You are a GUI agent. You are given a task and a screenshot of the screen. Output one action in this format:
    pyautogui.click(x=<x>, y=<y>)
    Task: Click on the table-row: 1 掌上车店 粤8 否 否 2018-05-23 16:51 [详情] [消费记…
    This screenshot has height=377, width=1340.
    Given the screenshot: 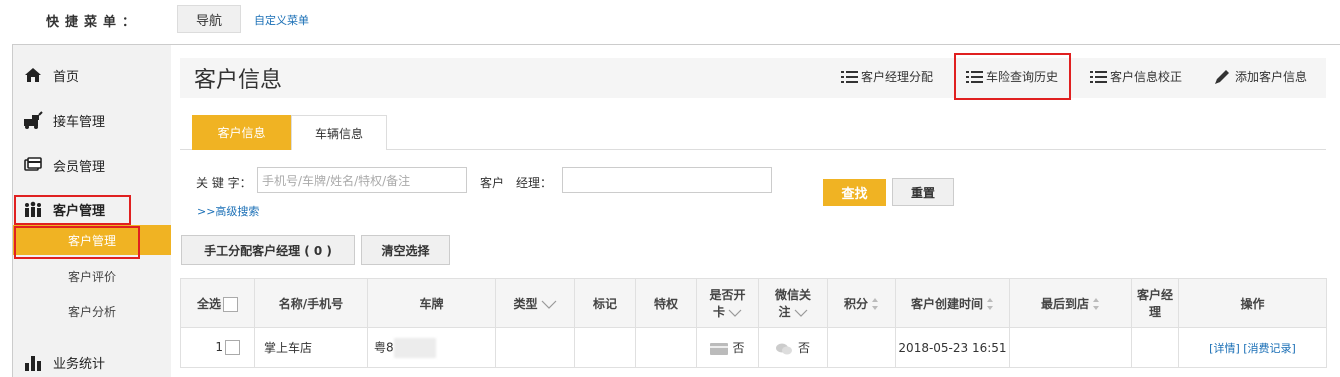 What is the action you would take?
    pyautogui.click(x=753, y=347)
    